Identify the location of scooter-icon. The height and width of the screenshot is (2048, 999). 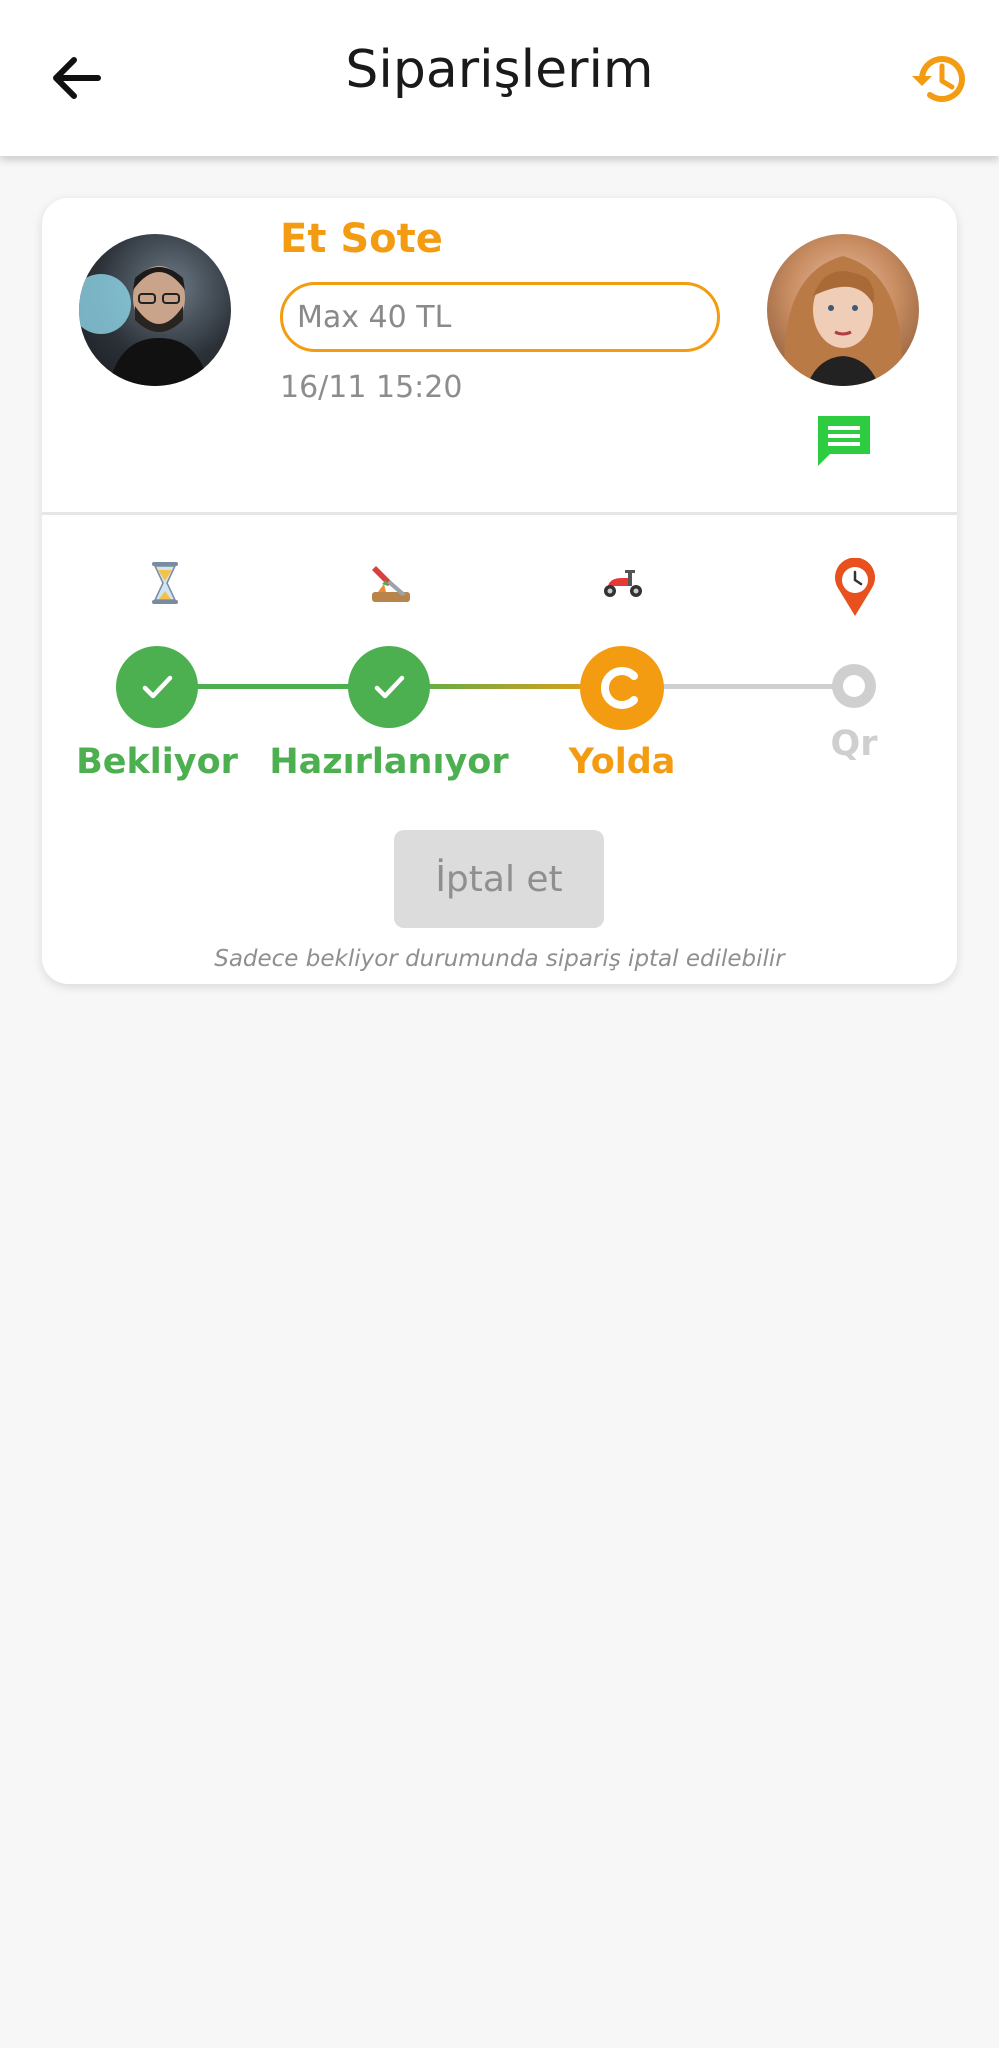
(623, 583).